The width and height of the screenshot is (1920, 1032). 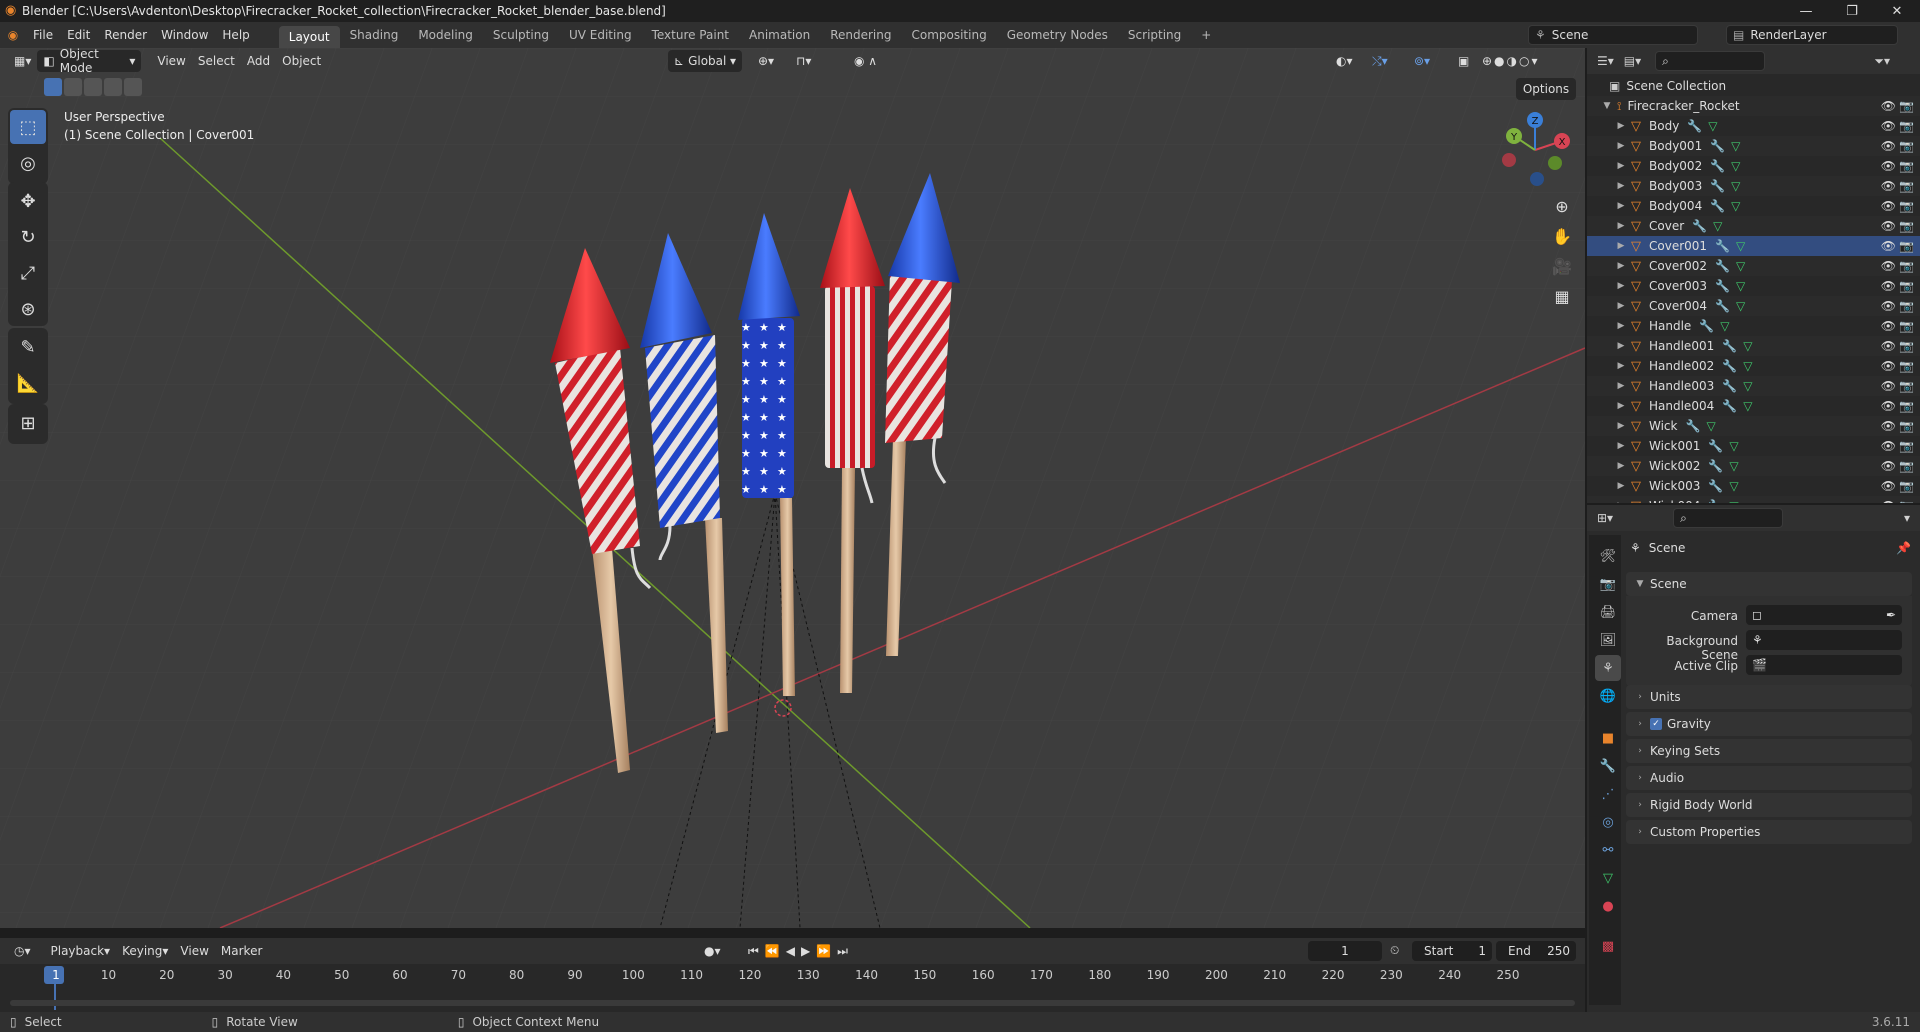 What do you see at coordinates (1753, 86) in the screenshot?
I see `outliner-root-row: ▣ Scene Collection` at bounding box center [1753, 86].